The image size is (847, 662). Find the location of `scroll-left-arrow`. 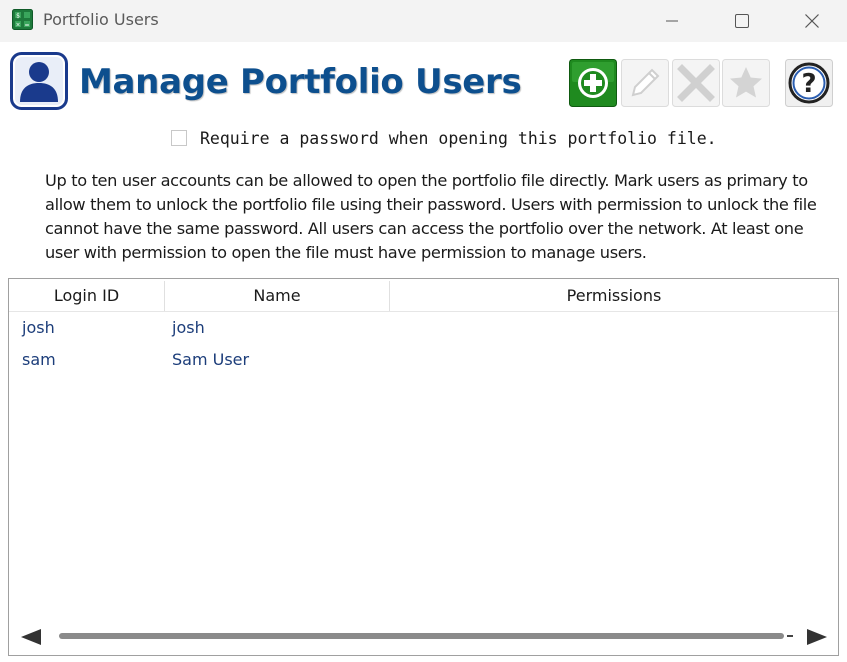

scroll-left-arrow is located at coordinates (31, 637).